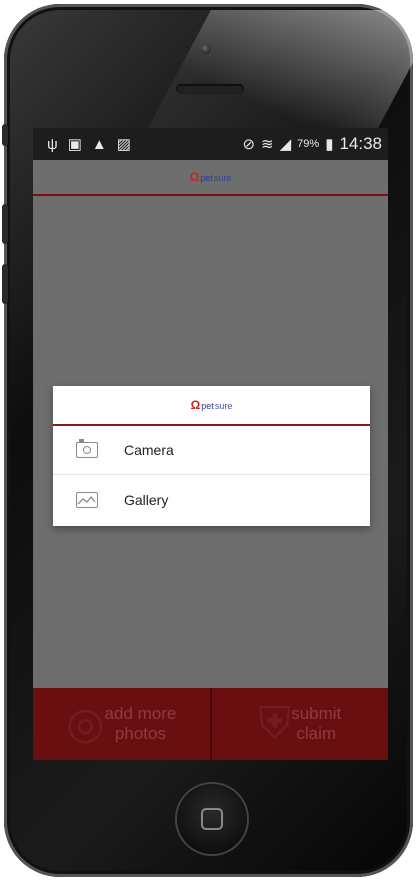 Image resolution: width=417 pixels, height=881 pixels. I want to click on battery-percent: 79%, so click(308, 144).